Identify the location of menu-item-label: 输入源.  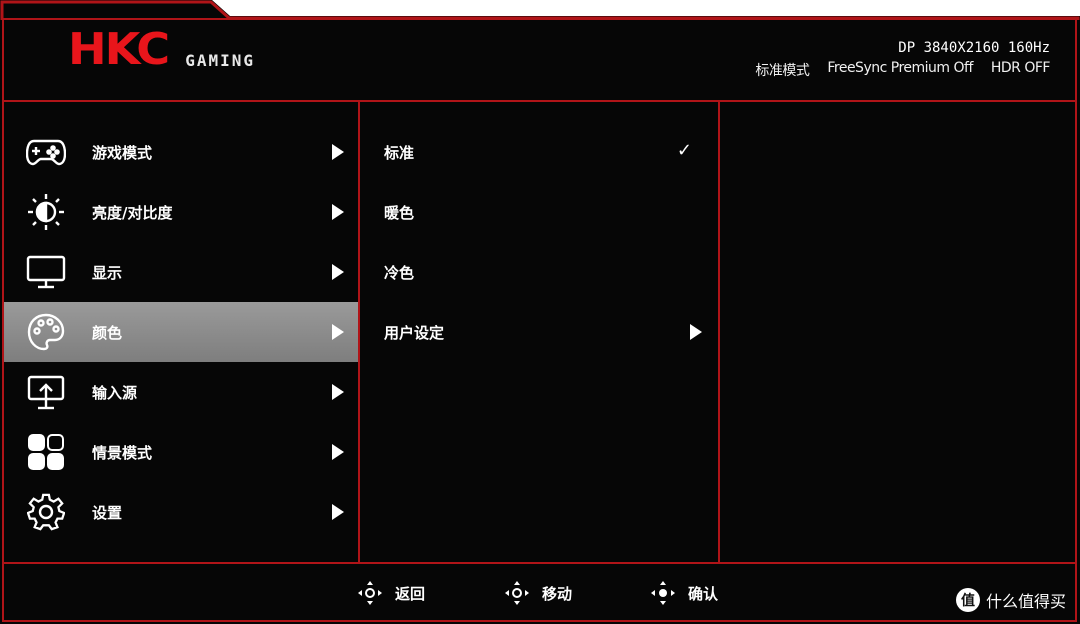
(115, 392).